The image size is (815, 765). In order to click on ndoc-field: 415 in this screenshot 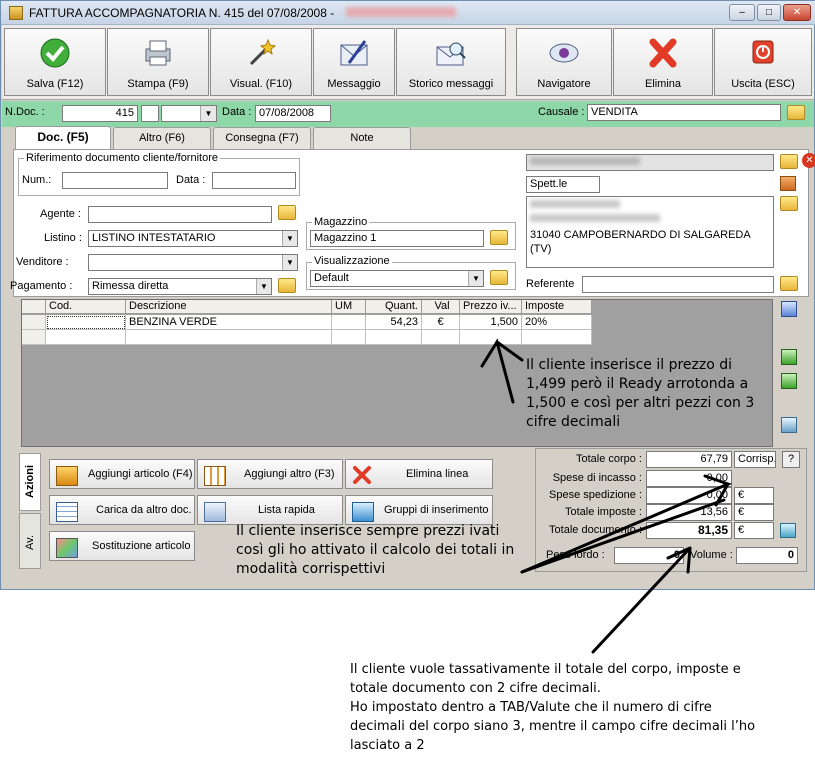, I will do `click(100, 113)`.